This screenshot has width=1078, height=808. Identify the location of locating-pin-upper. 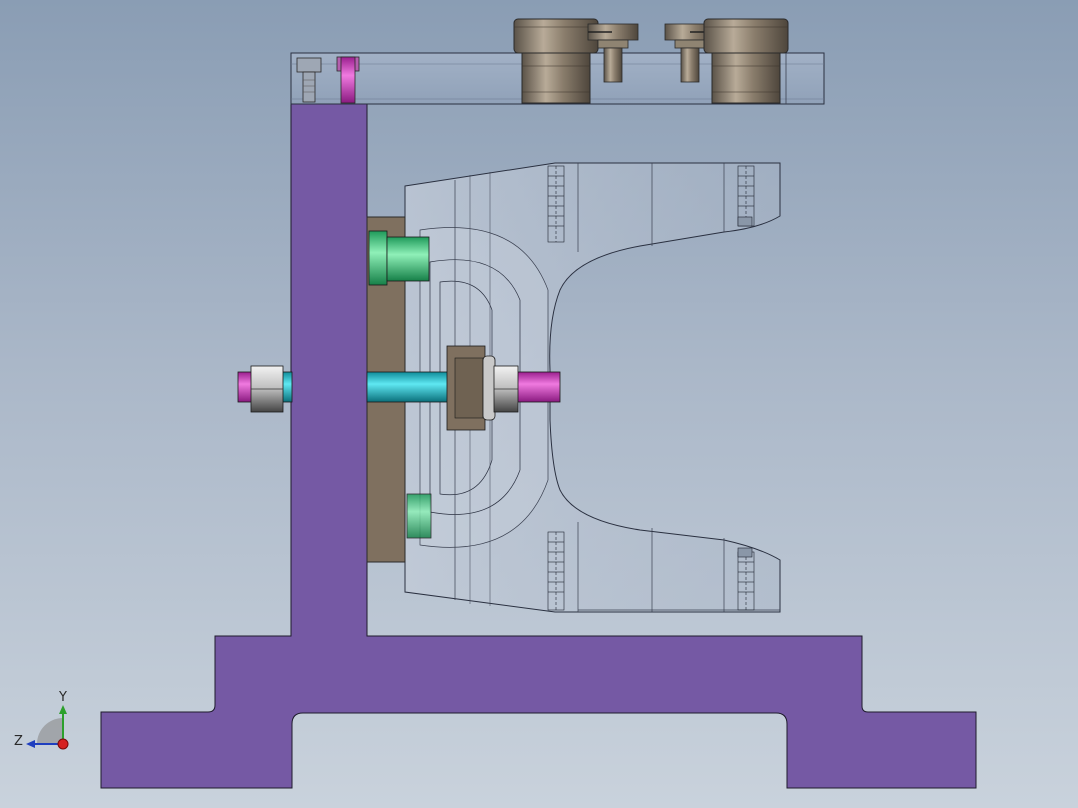
(399, 258).